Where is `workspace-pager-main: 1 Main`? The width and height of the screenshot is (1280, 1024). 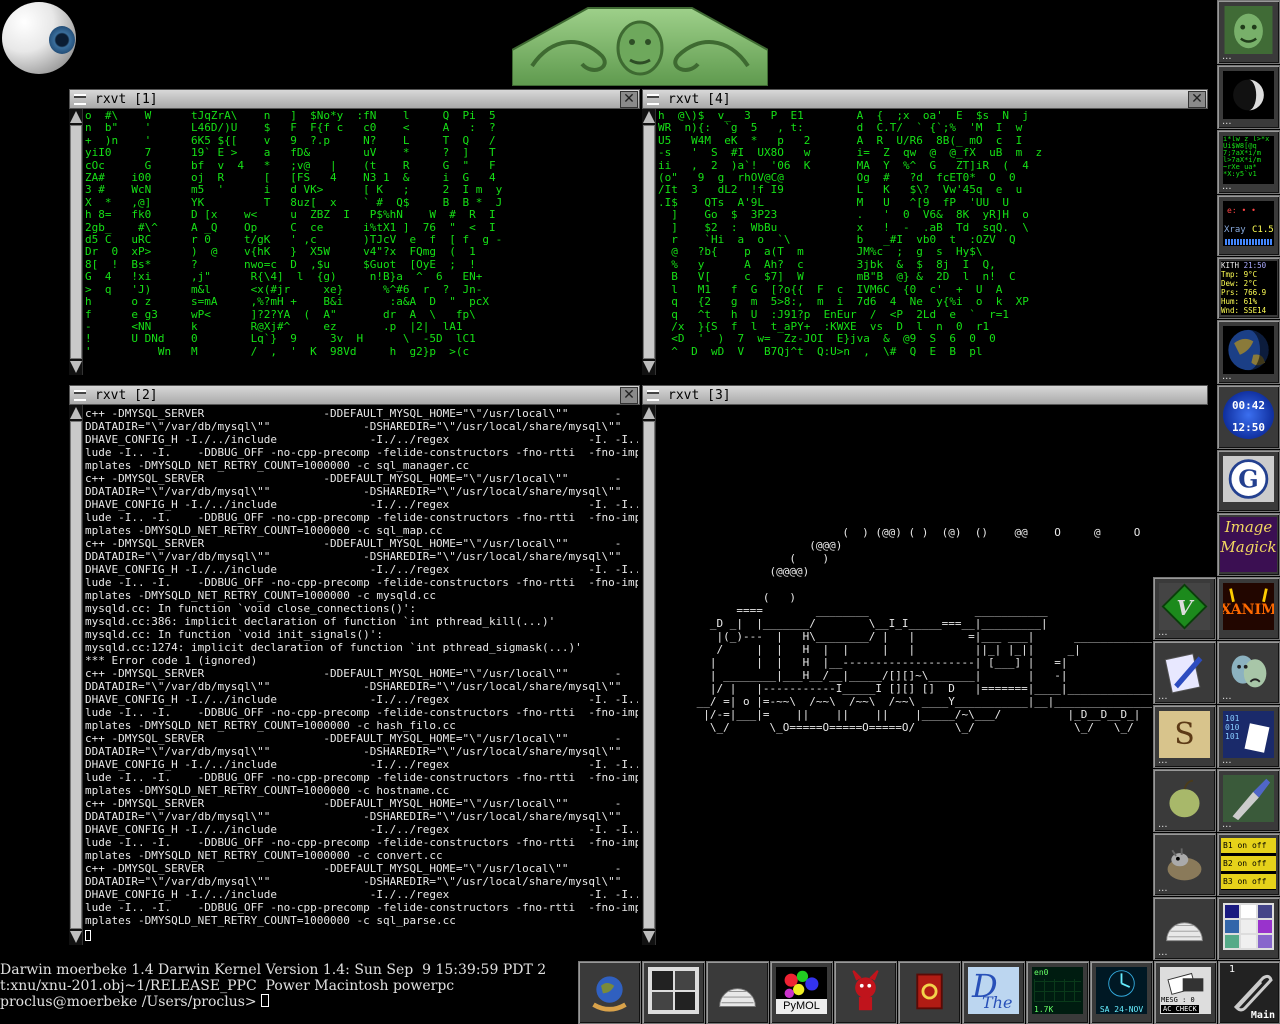 workspace-pager-main: 1 Main is located at coordinates (1249, 992).